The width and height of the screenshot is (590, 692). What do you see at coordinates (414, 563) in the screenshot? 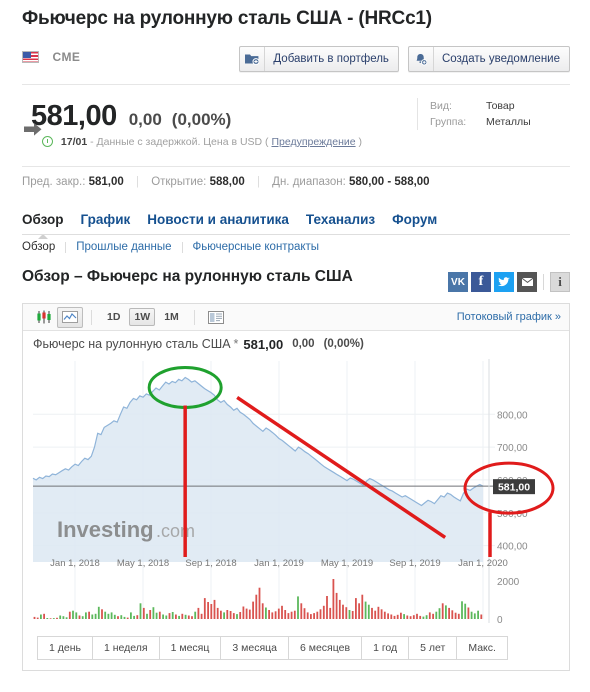
I see `svg-text: Sep 1, 2019` at bounding box center [414, 563].